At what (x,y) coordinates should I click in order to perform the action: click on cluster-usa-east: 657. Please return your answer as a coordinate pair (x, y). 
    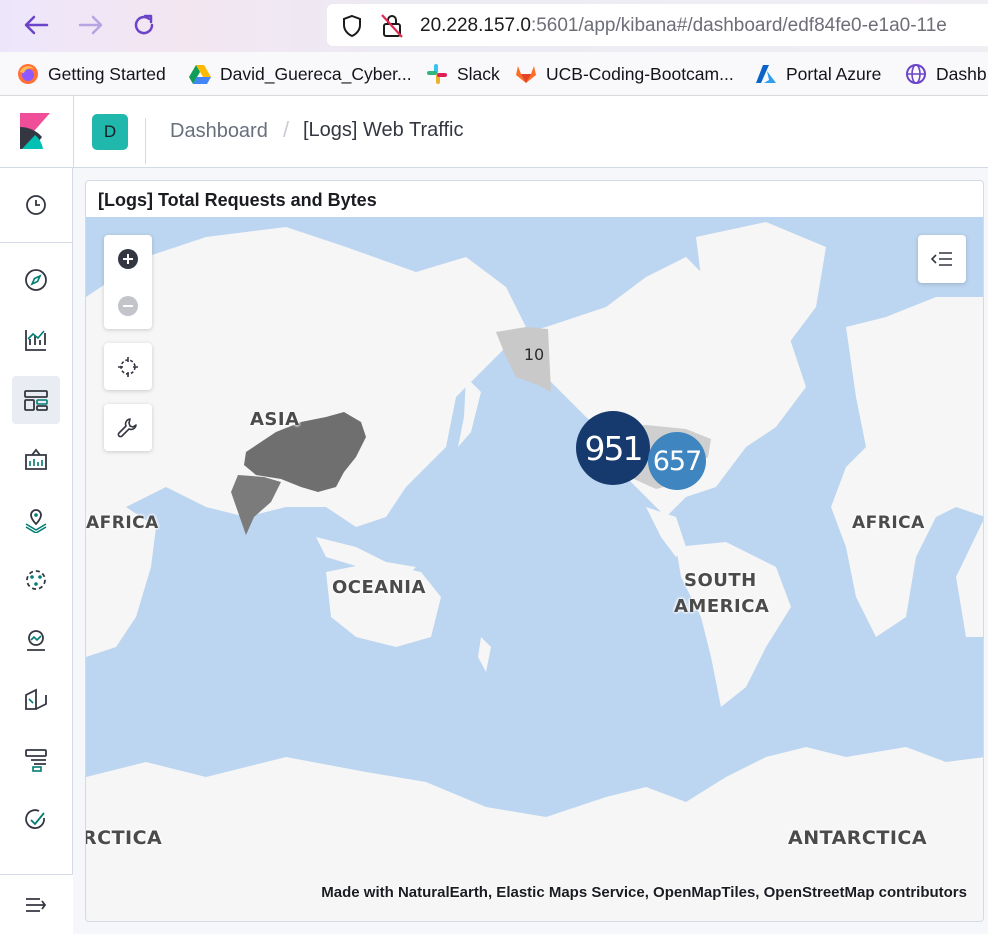
    Looking at the image, I should click on (677, 461).